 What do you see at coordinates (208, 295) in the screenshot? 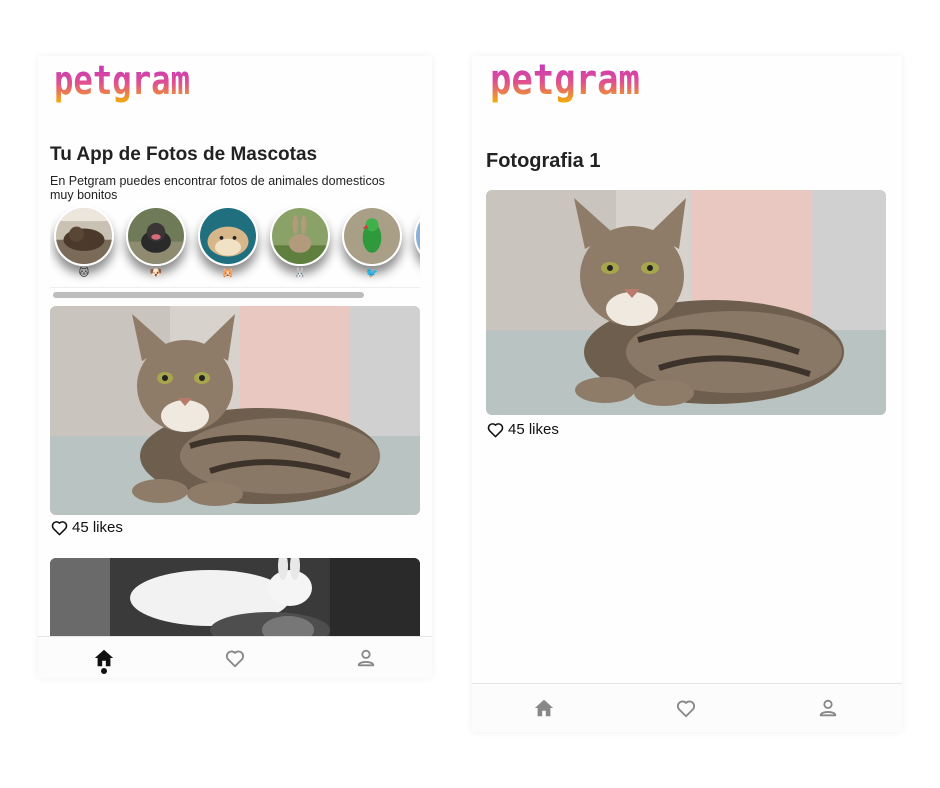
I see `scrollbar-thumb` at bounding box center [208, 295].